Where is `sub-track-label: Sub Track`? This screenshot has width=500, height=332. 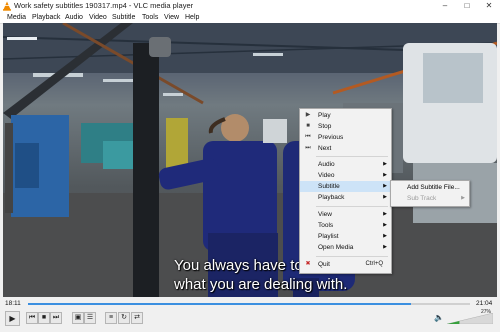 sub-track-label: Sub Track is located at coordinates (422, 198).